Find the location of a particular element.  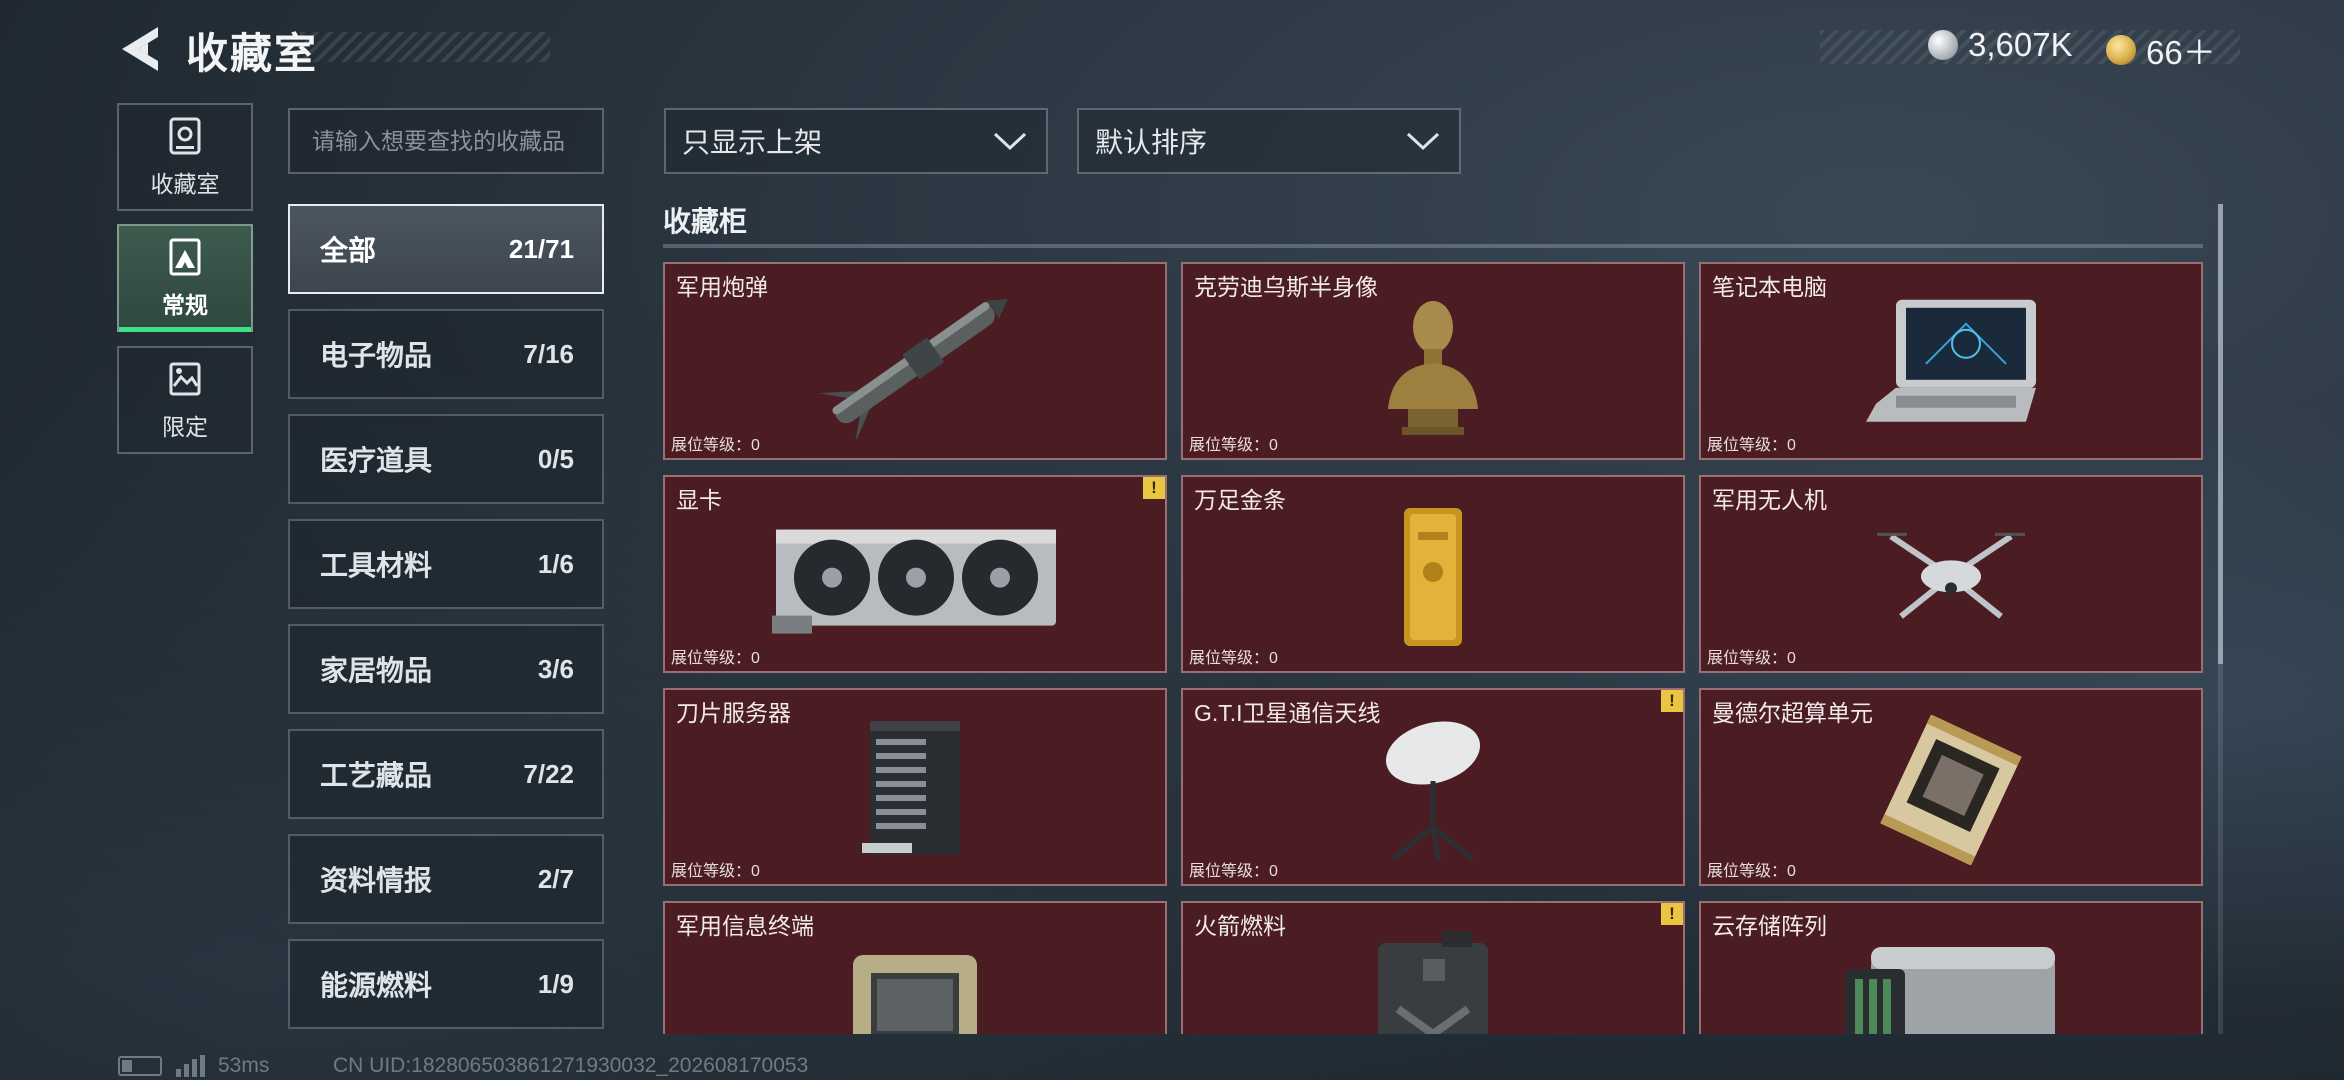

category-label: 全部 is located at coordinates (348, 250).